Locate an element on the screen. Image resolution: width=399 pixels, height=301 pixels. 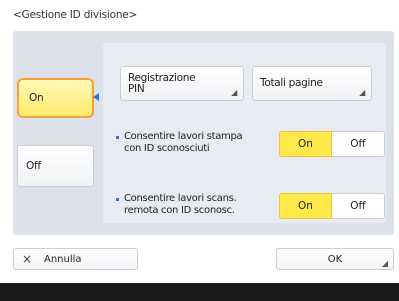
pin-registration-button: Registrazione PIN ◢ is located at coordinates (182, 83).